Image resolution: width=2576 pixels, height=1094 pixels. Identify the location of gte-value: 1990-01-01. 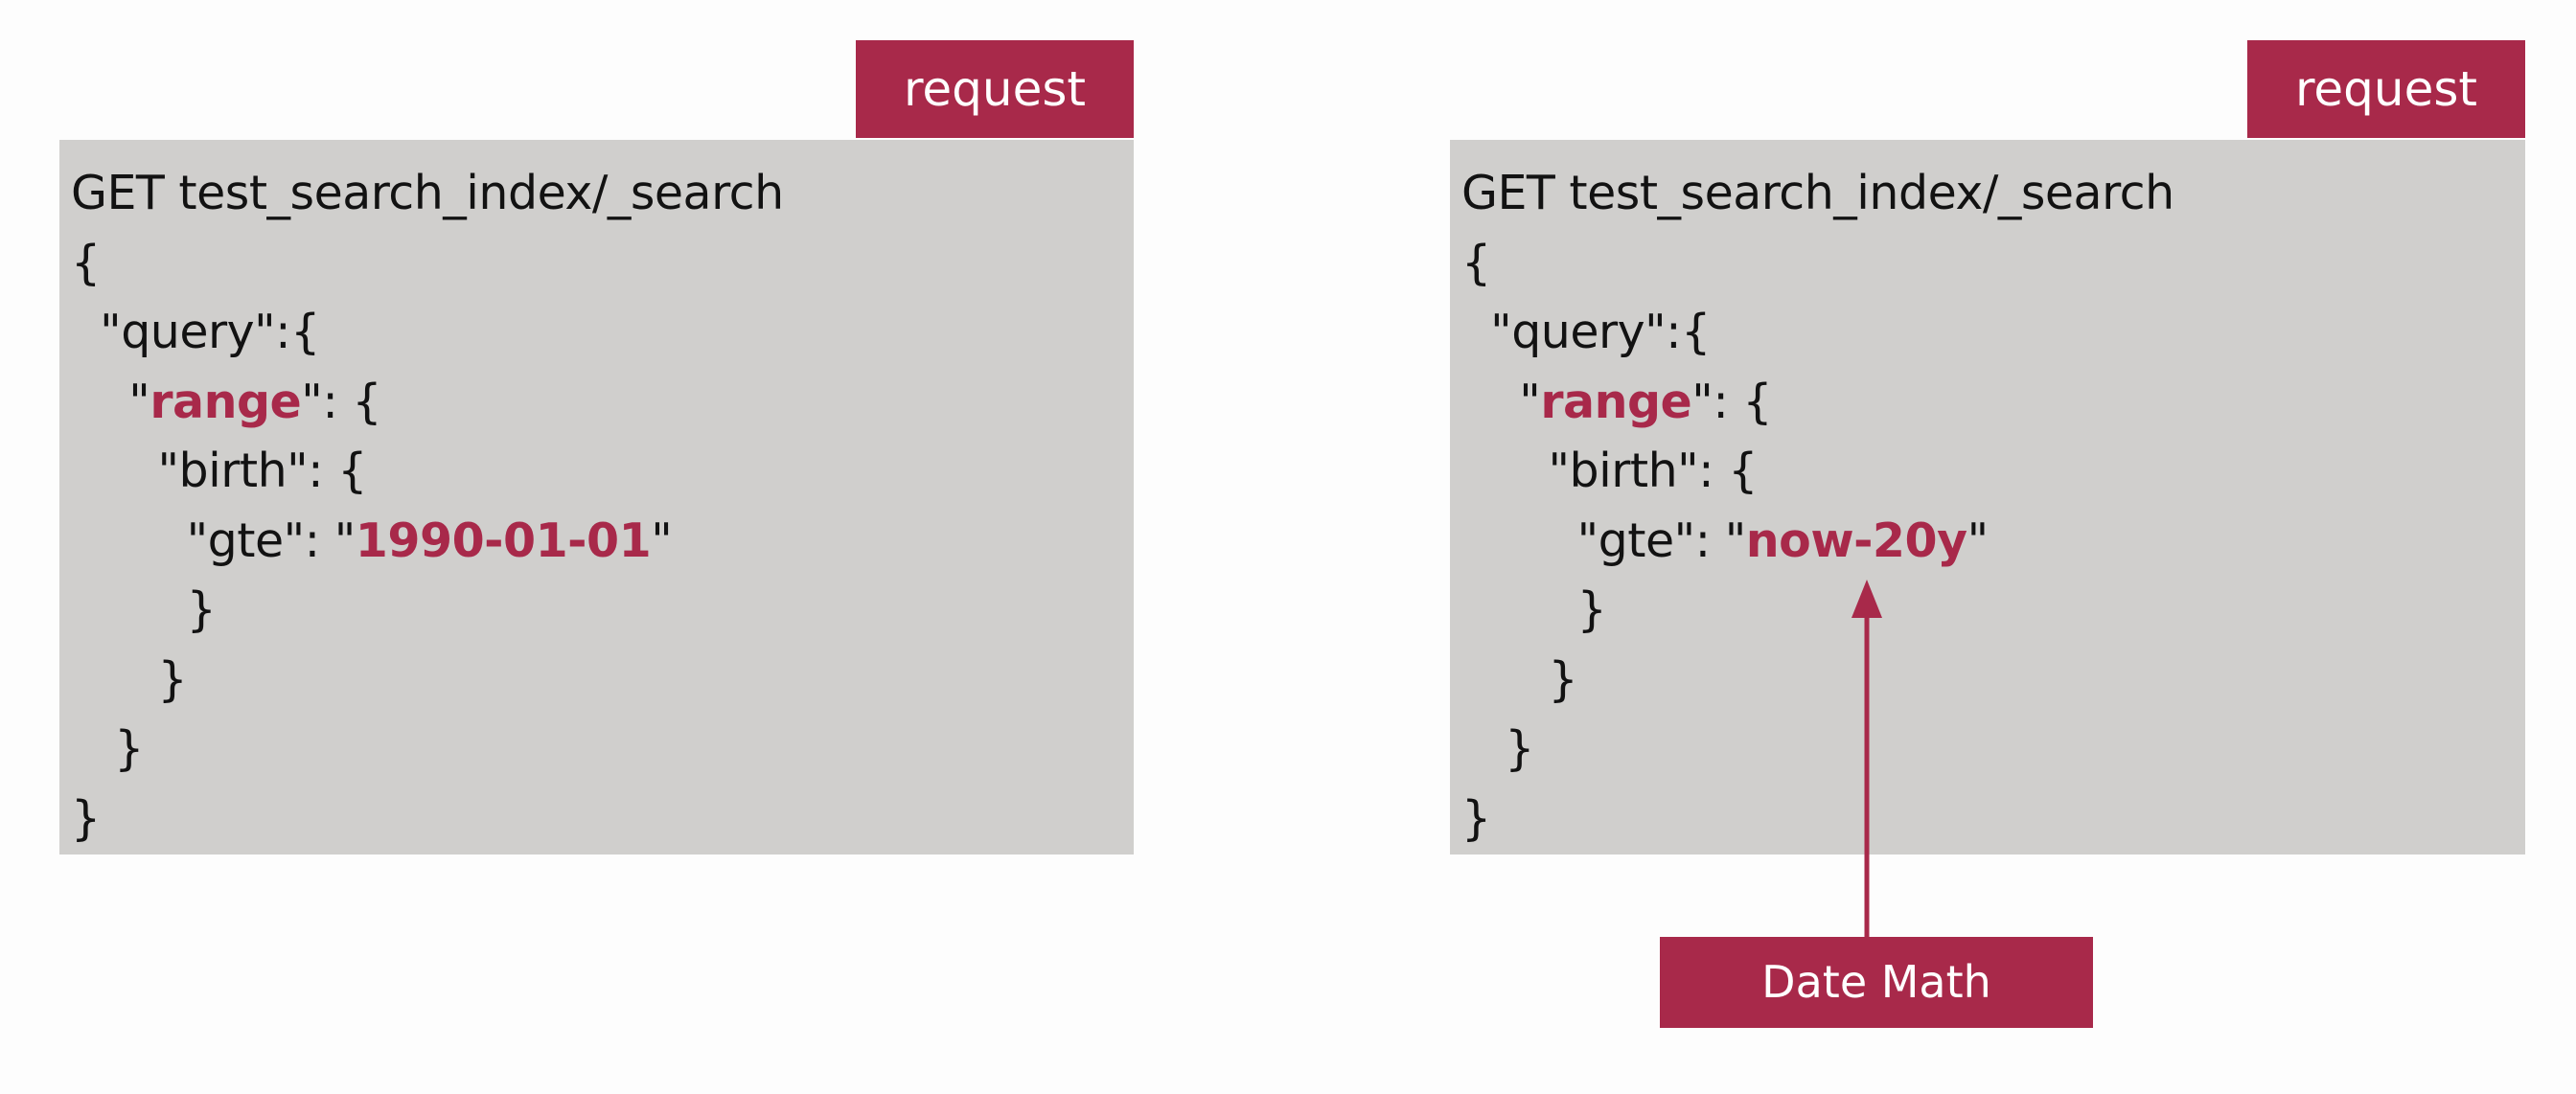
(504, 540).